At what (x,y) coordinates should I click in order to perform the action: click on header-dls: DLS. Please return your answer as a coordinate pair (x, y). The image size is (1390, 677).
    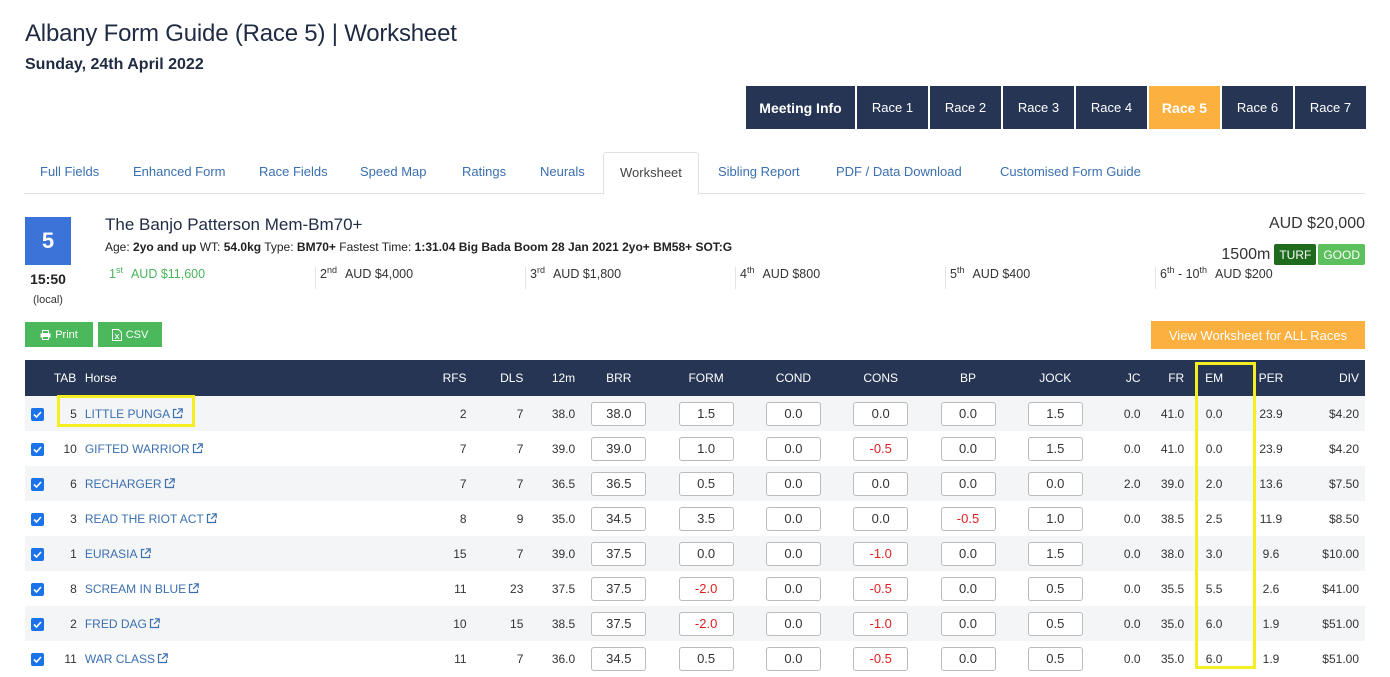
    Looking at the image, I should click on (495, 378).